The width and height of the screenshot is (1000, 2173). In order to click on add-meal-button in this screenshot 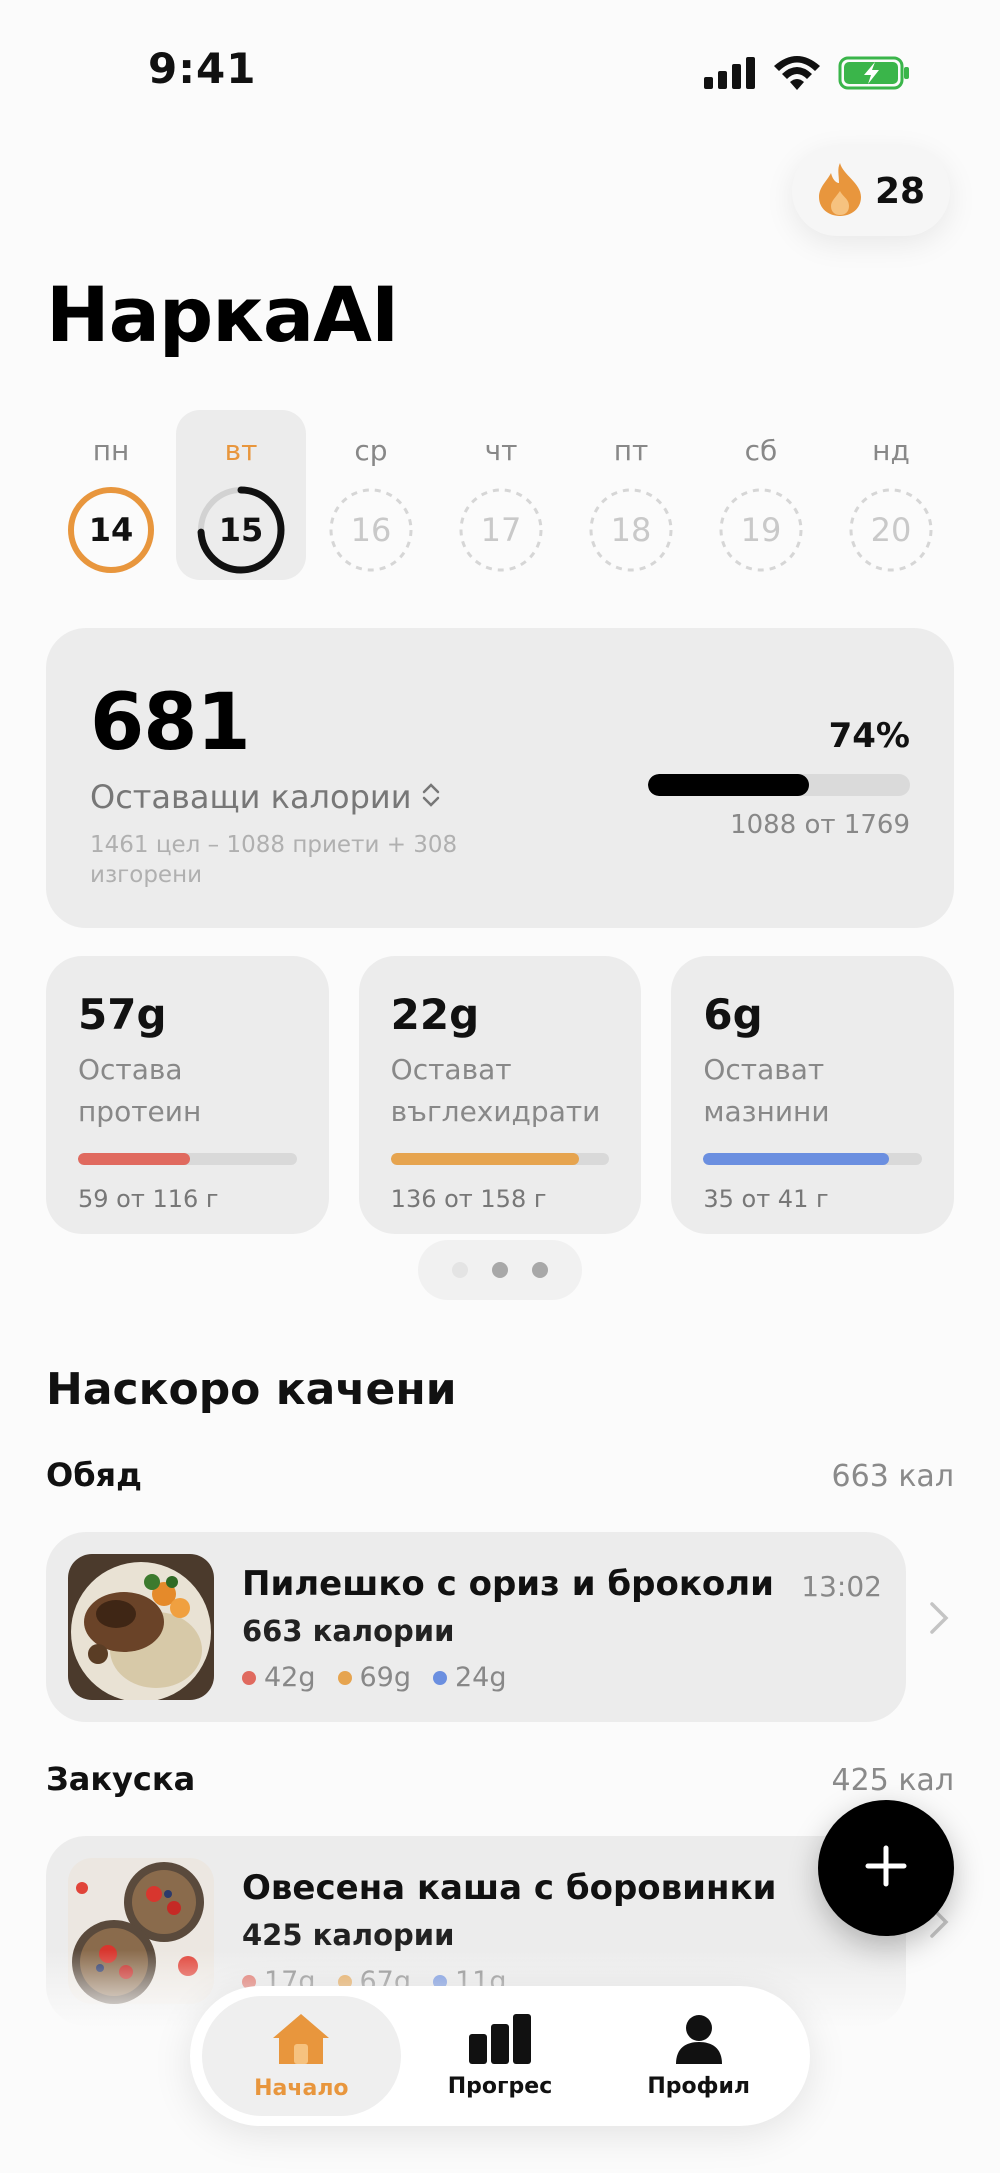, I will do `click(886, 1868)`.